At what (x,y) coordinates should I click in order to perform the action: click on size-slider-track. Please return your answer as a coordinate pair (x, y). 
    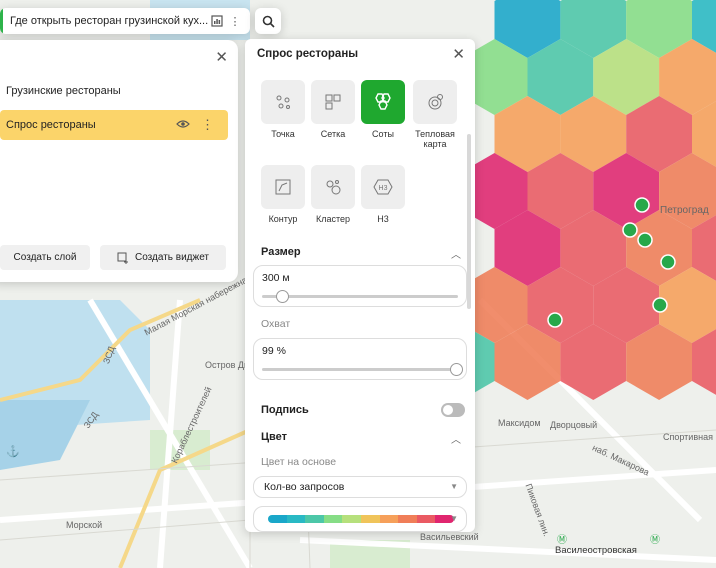
    Looking at the image, I should click on (360, 296).